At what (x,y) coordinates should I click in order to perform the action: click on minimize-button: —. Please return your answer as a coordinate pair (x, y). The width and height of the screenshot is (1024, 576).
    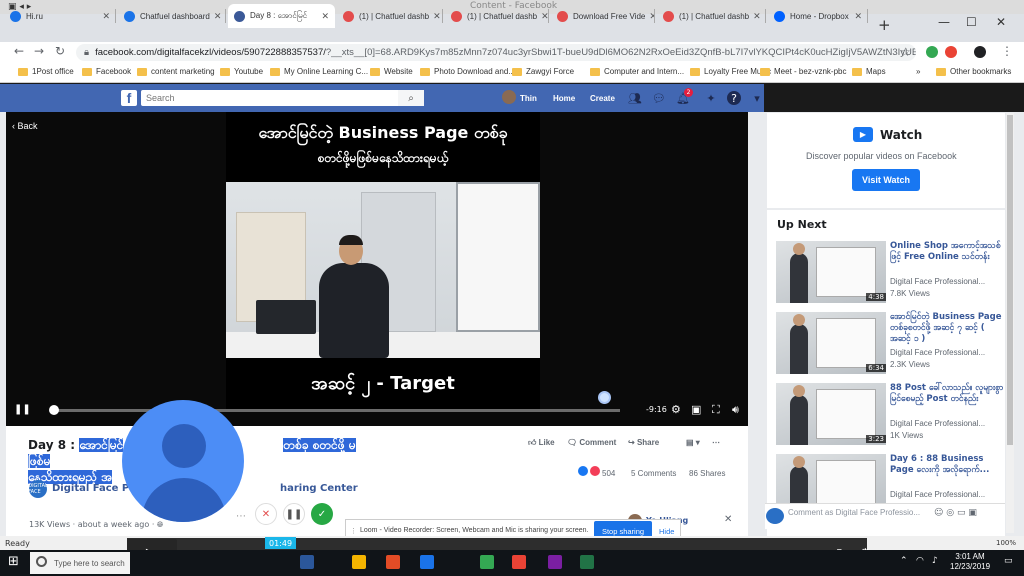
    Looking at the image, I should click on (944, 22).